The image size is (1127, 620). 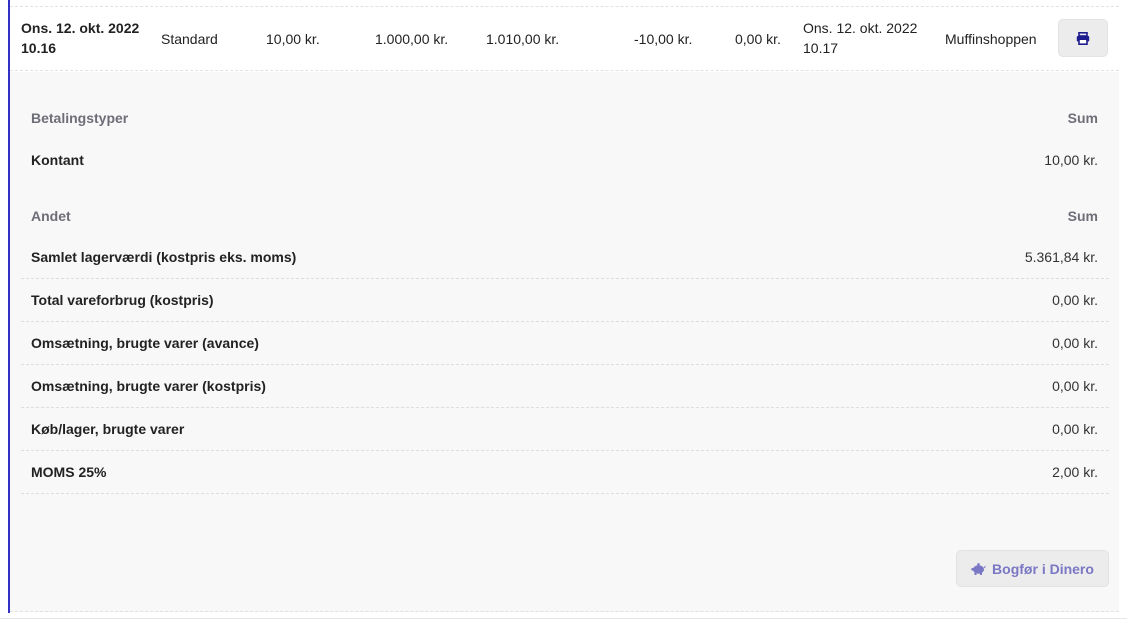 What do you see at coordinates (1082, 118) in the screenshot?
I see `payment-types-sum-header: Sum` at bounding box center [1082, 118].